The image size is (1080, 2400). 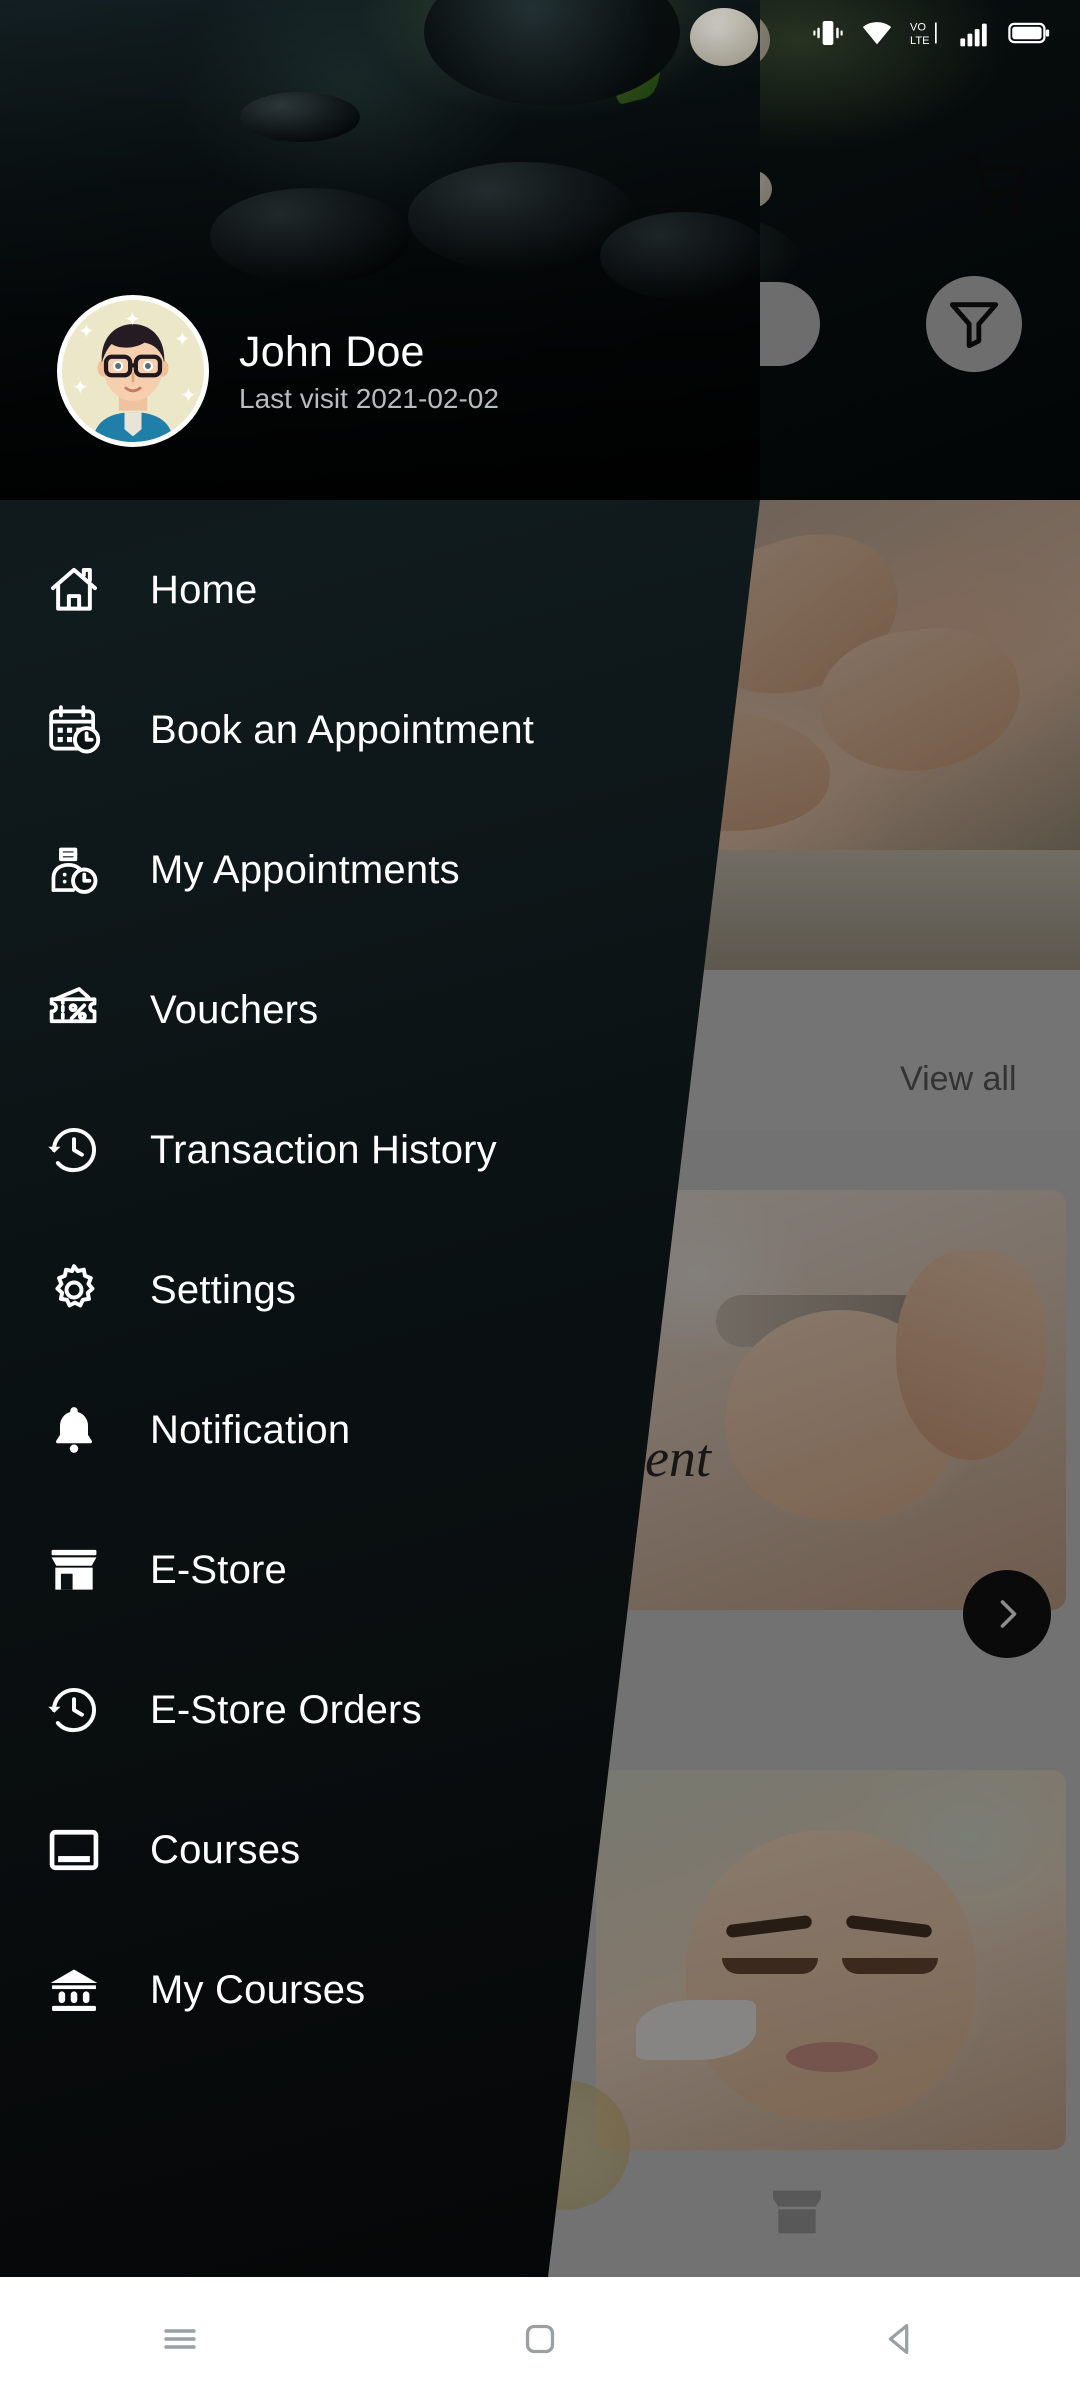 I want to click on menu-label: Courses, so click(x=225, y=1849).